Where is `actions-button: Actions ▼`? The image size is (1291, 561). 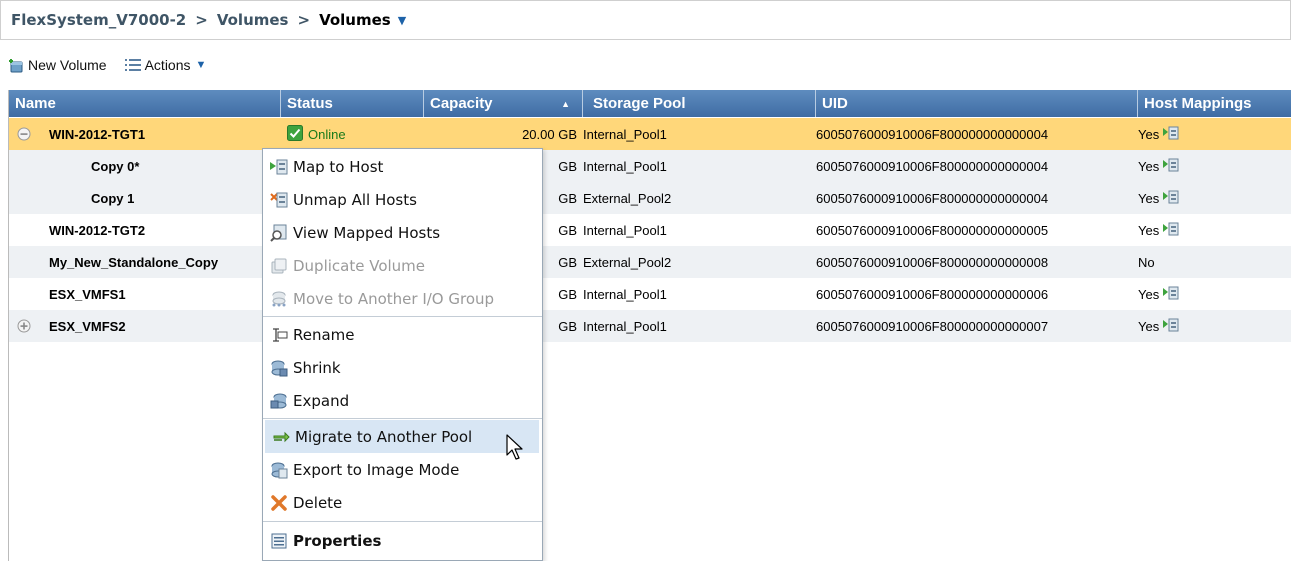
actions-button: Actions ▼ is located at coordinates (165, 65).